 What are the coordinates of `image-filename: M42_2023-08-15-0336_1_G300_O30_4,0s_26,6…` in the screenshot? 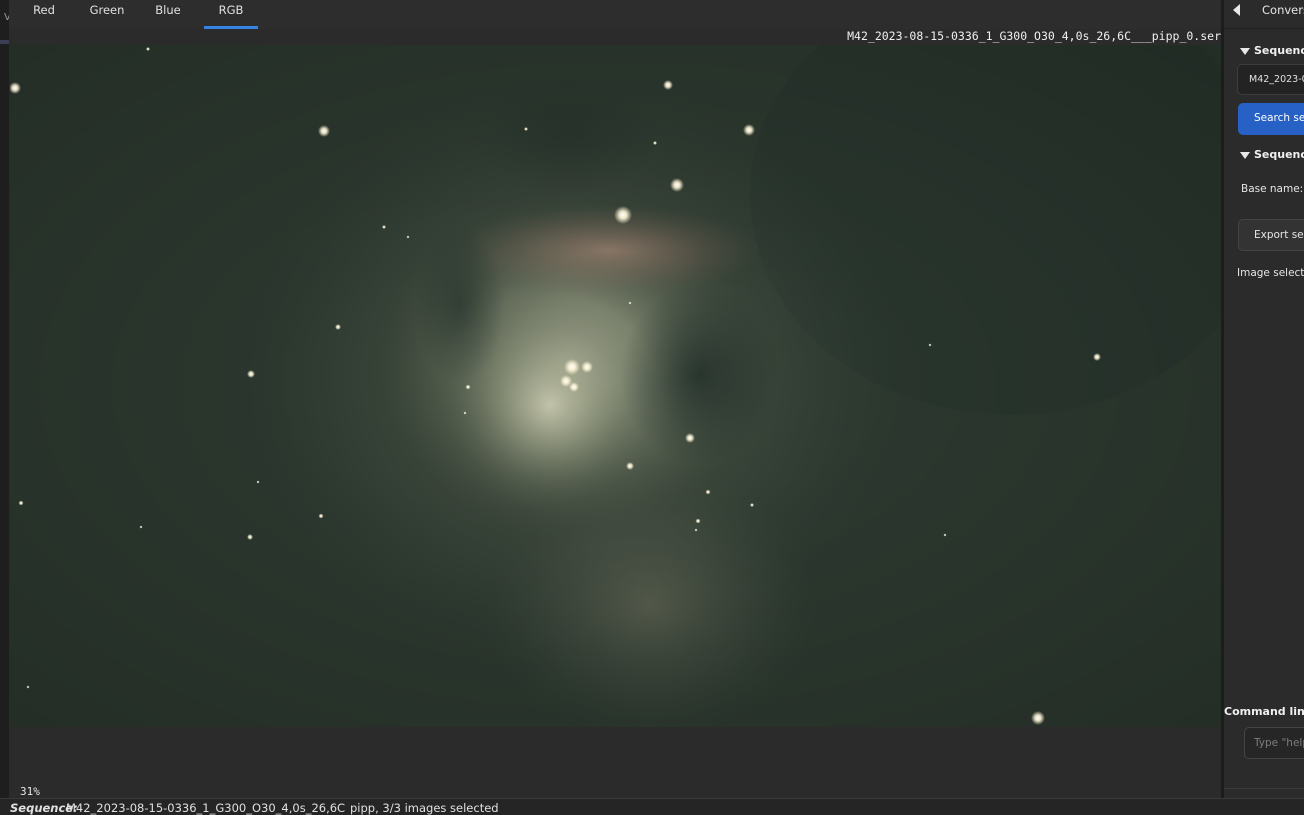 It's located at (1034, 36).